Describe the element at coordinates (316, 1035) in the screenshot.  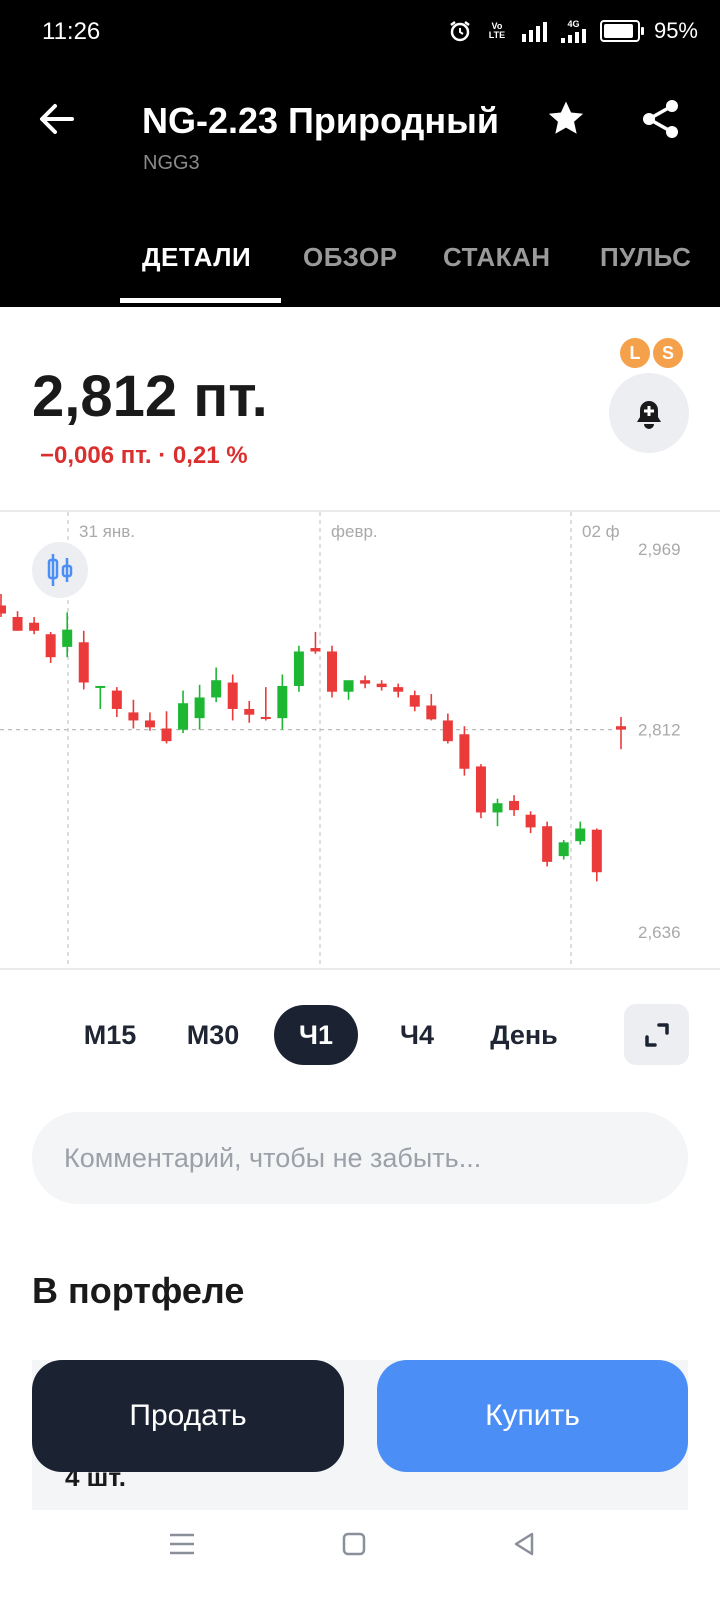
I see `timeframe-h1: Ч1` at that location.